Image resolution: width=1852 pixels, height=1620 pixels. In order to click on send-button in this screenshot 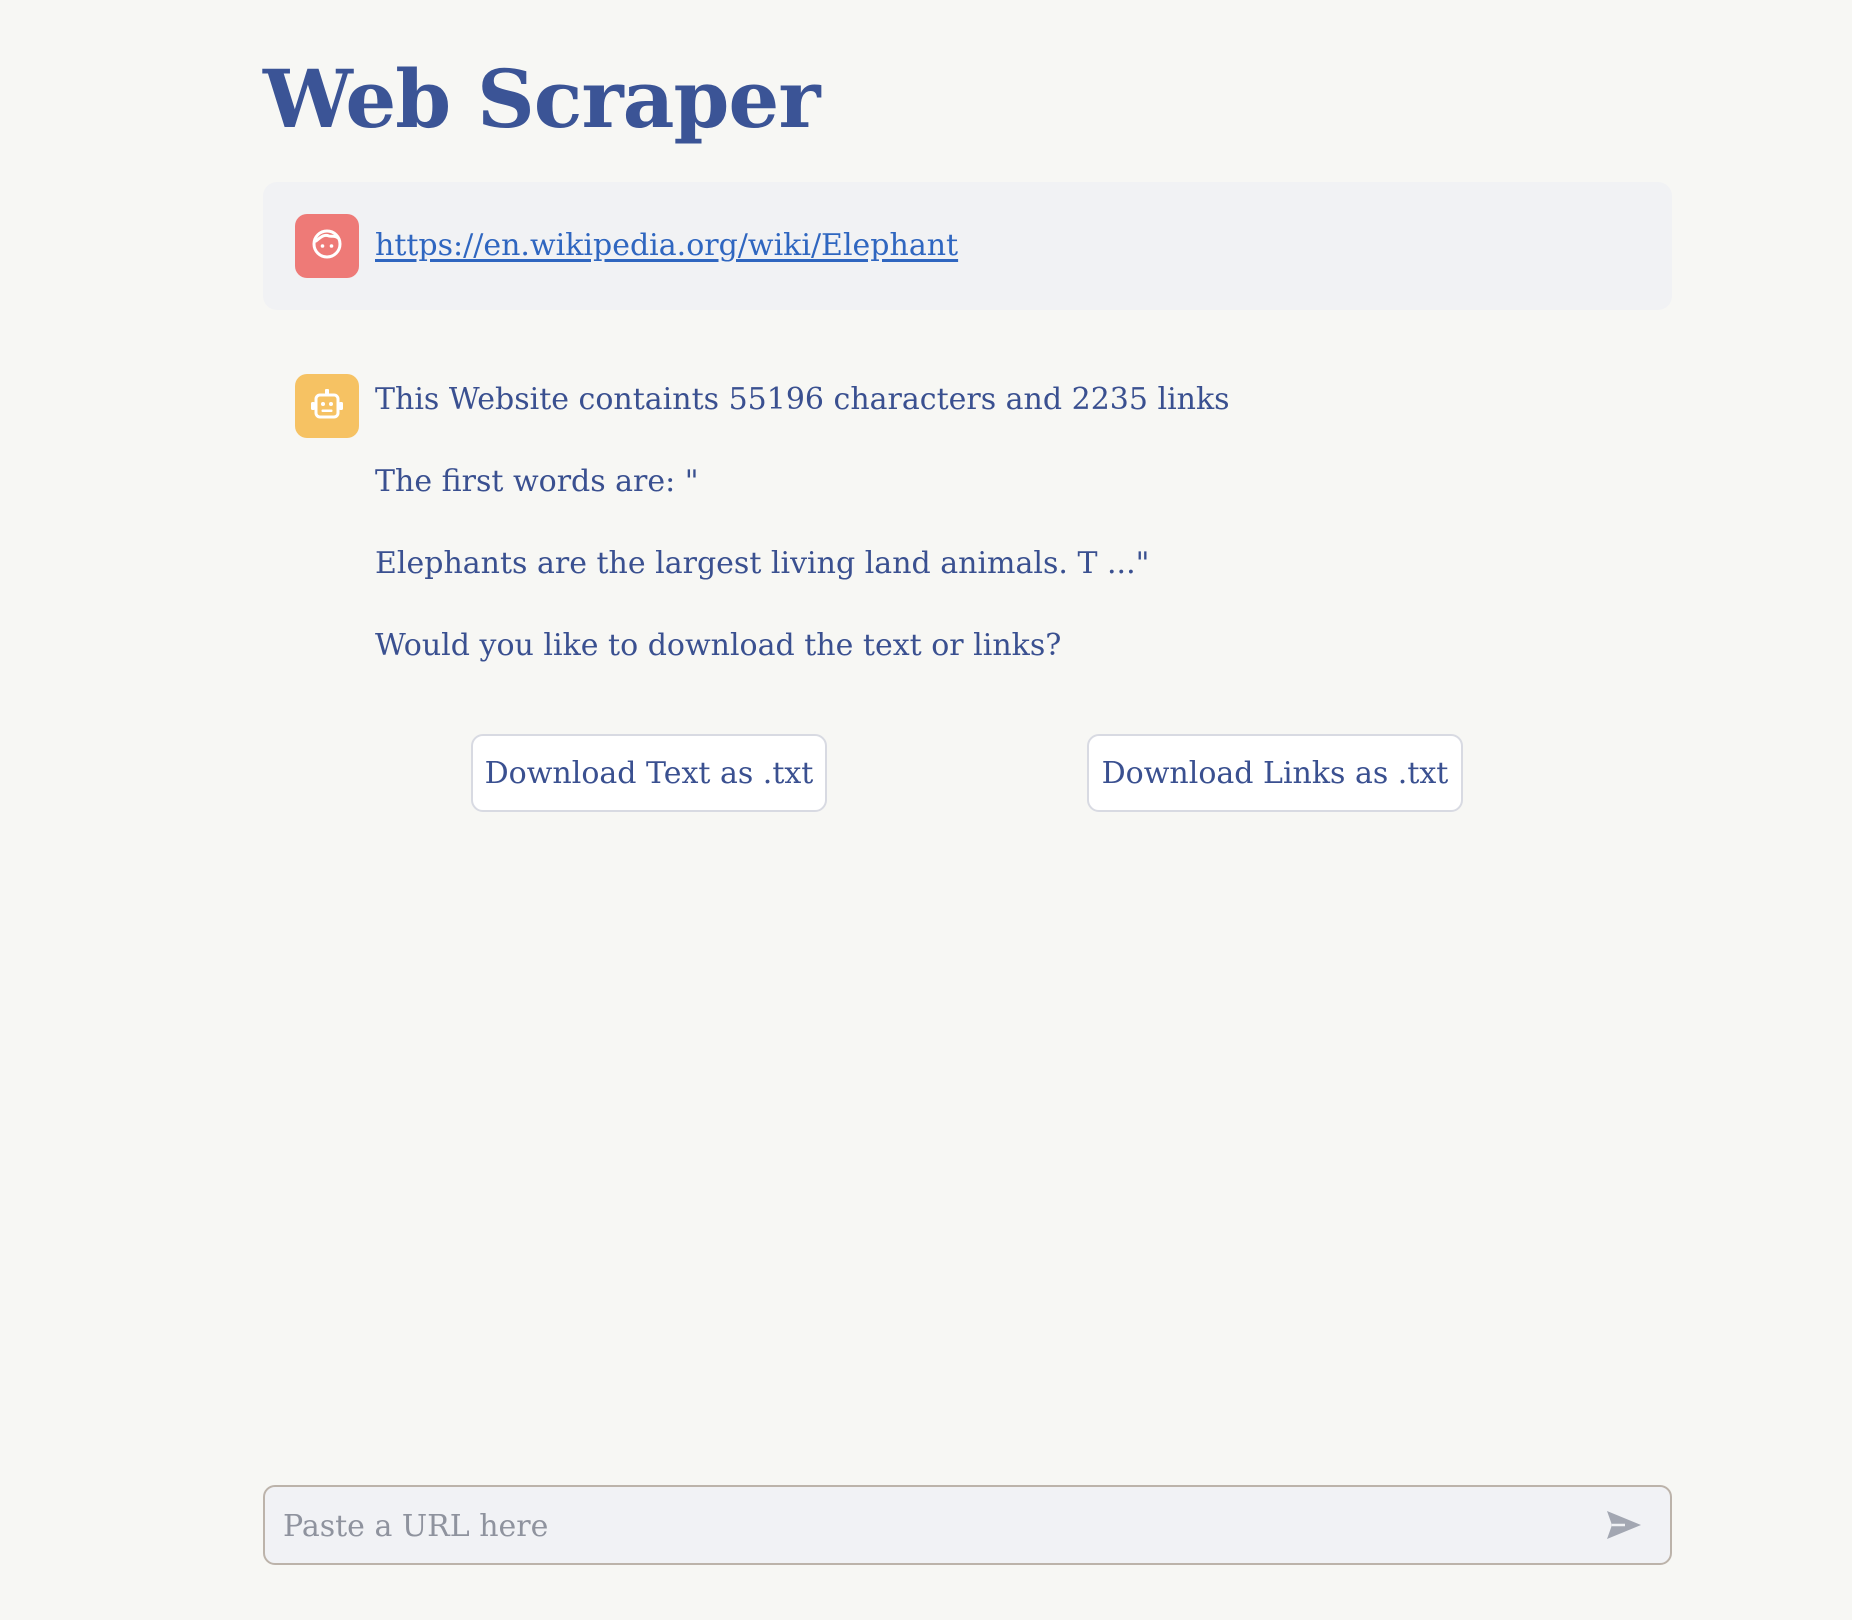, I will do `click(1624, 1527)`.